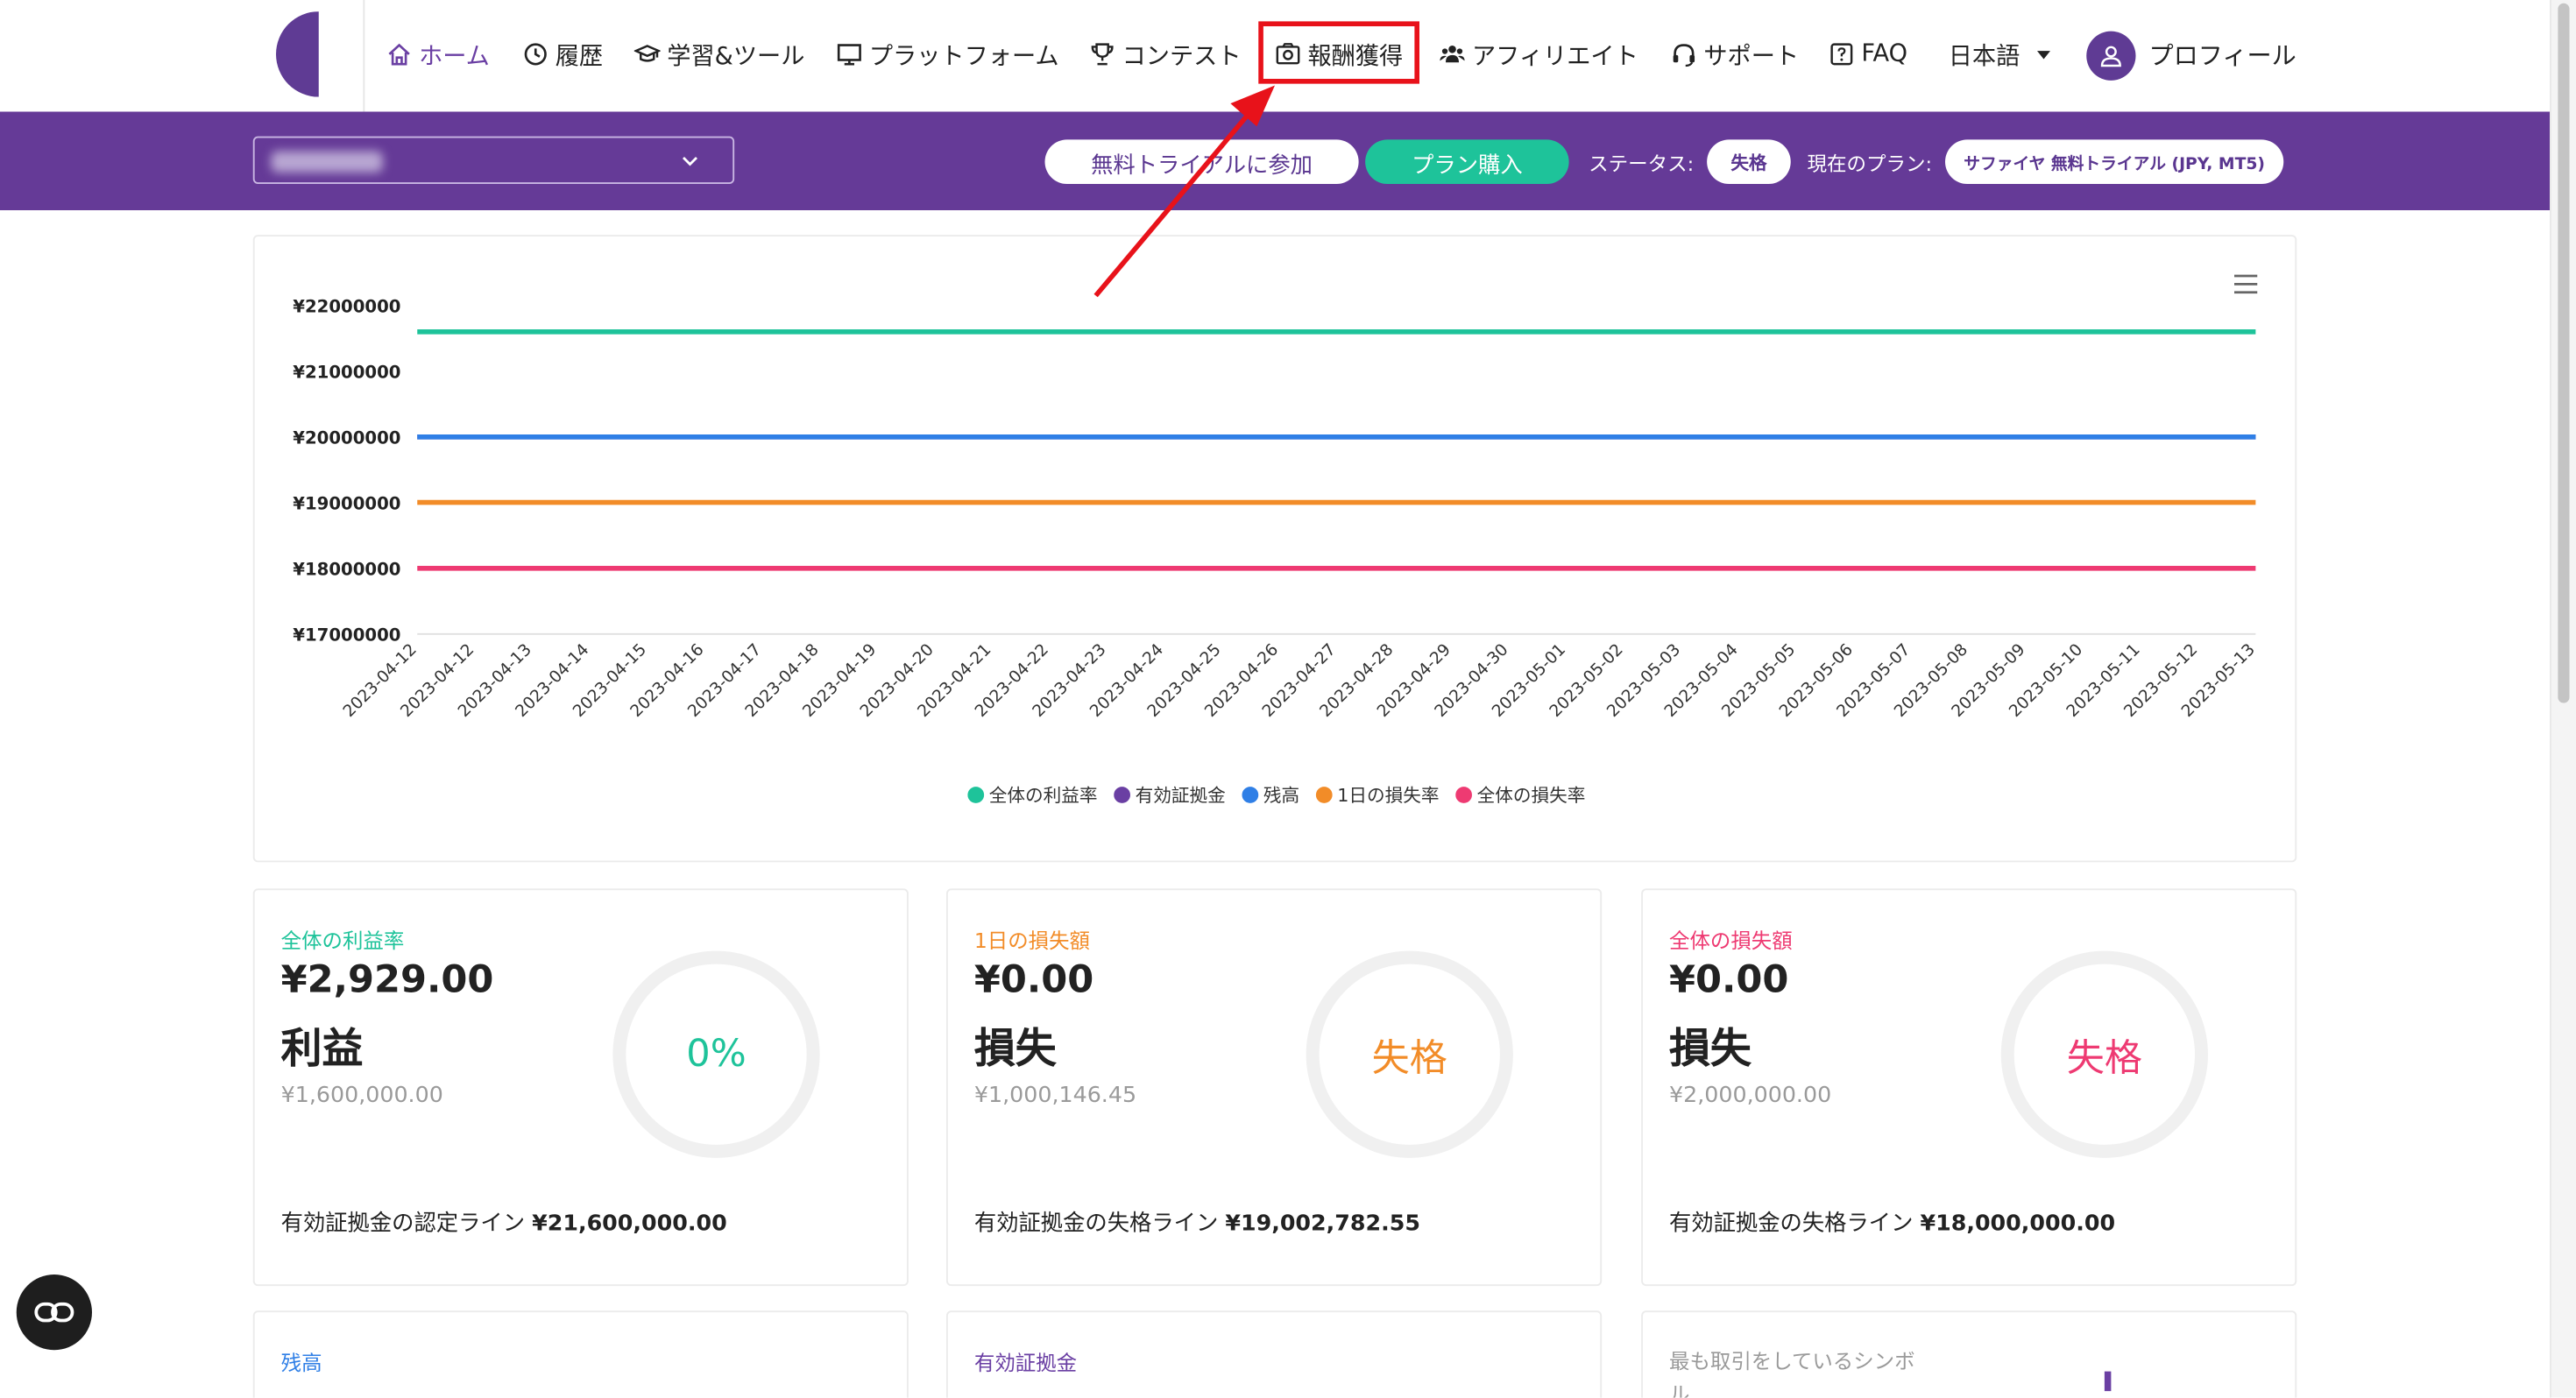 The width and height of the screenshot is (2576, 1398). Describe the element at coordinates (361, 1095) in the screenshot. I see `stat-small: ¥1,600,000.00` at that location.